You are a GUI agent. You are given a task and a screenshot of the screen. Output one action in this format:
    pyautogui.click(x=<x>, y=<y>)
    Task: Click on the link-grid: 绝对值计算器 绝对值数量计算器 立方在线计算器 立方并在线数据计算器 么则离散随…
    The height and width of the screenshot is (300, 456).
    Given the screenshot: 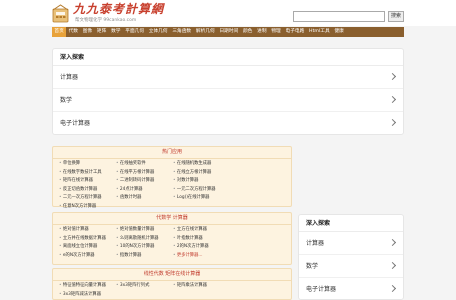 What is the action you would take?
    pyautogui.click(x=172, y=243)
    